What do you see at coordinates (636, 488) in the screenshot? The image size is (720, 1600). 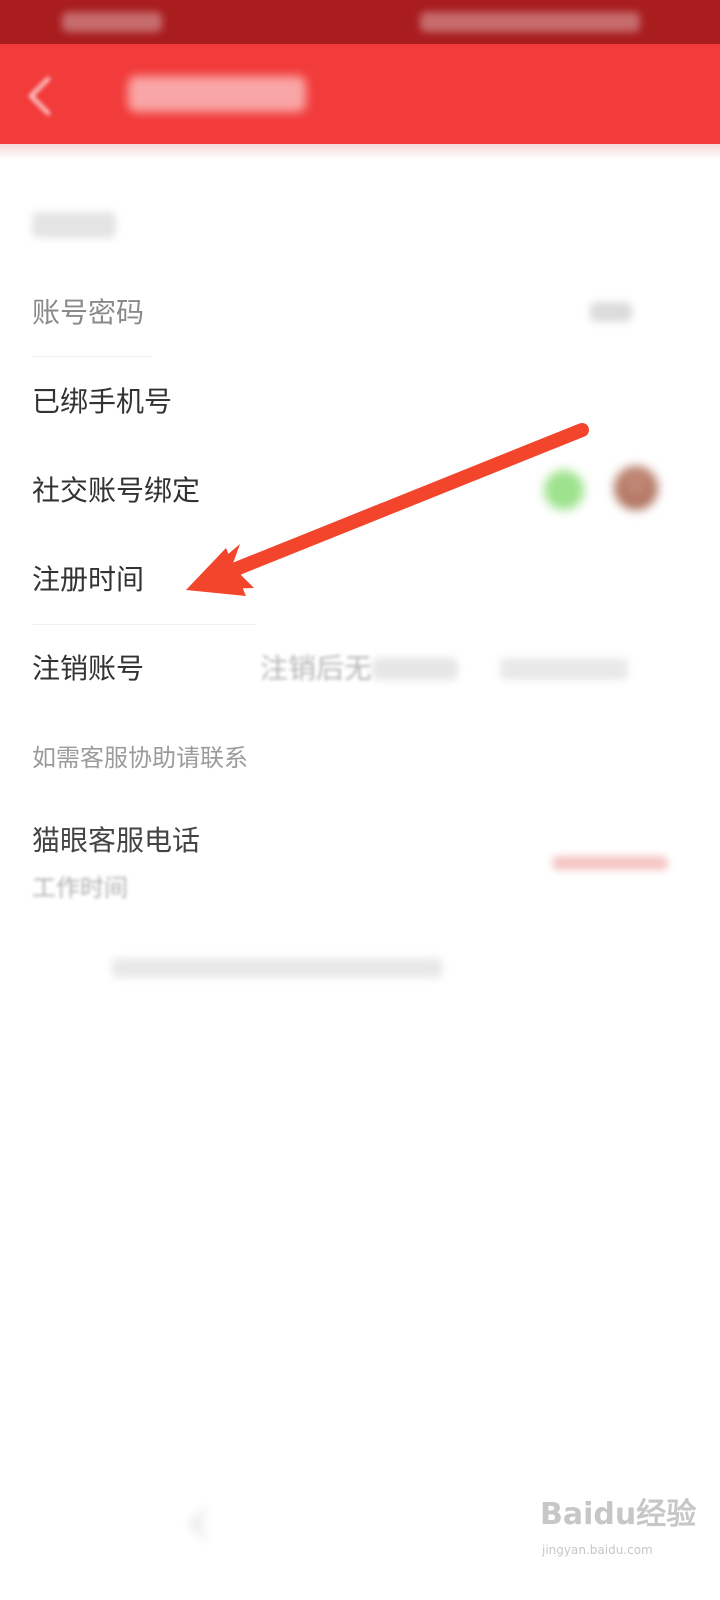 I see `avatar` at bounding box center [636, 488].